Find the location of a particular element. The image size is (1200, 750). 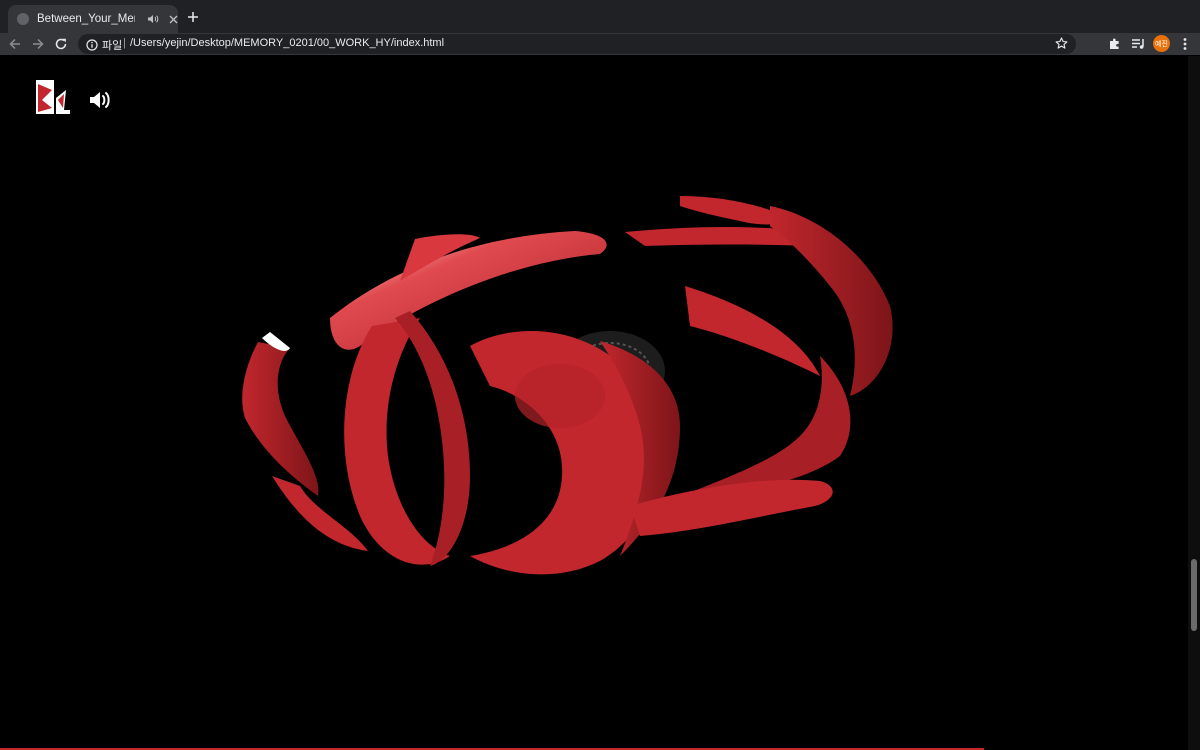

close-icon is located at coordinates (173, 19).